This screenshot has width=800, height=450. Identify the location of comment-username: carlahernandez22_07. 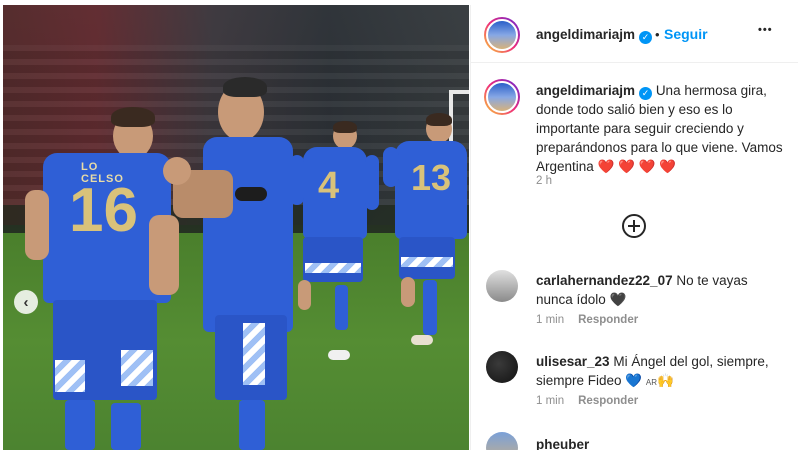
(604, 280).